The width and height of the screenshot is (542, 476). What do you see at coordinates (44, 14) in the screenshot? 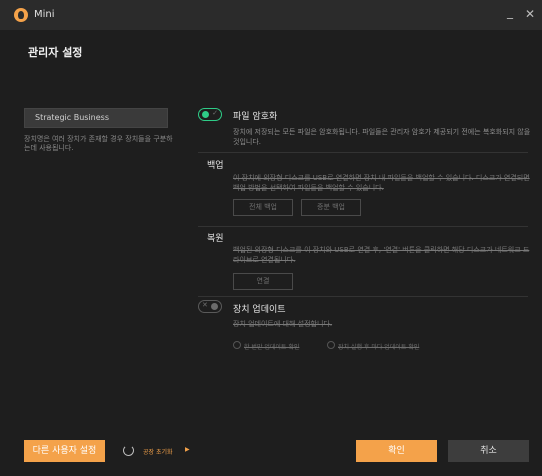
I see `app-title: Mini` at bounding box center [44, 14].